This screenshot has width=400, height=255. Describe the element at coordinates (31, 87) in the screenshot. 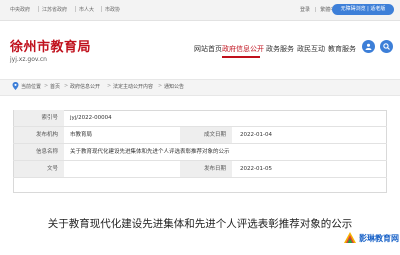

I see `breadcrumb-label: 当前位置` at that location.